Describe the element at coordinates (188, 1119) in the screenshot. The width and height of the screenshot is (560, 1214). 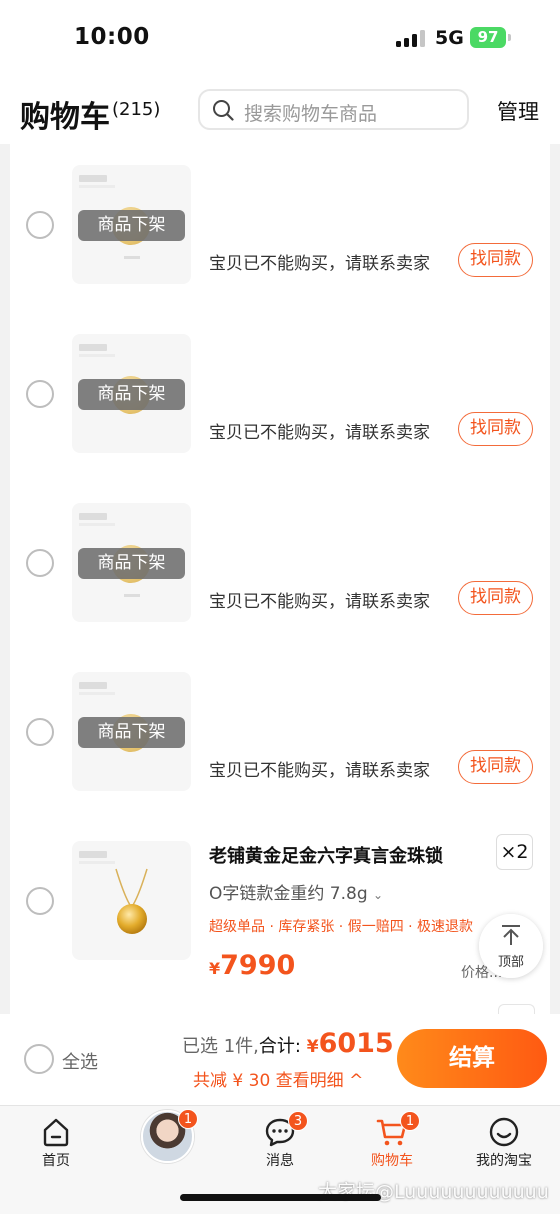
I see `avatar-badge: 1` at that location.